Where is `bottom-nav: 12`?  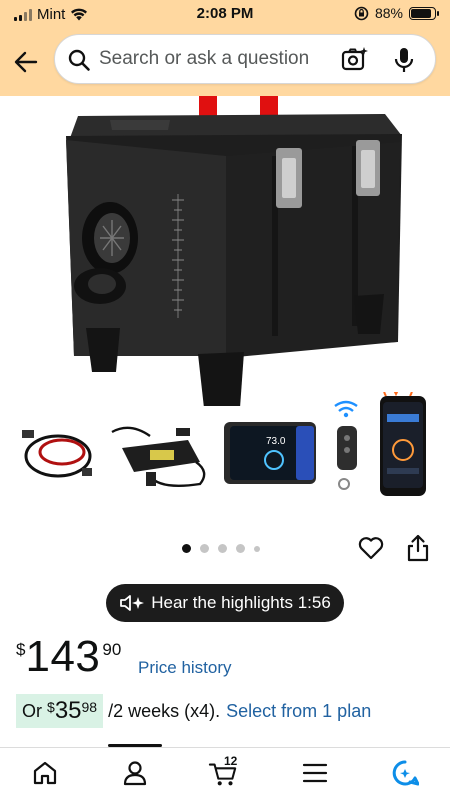
bottom-nav: 12 is located at coordinates (225, 773).